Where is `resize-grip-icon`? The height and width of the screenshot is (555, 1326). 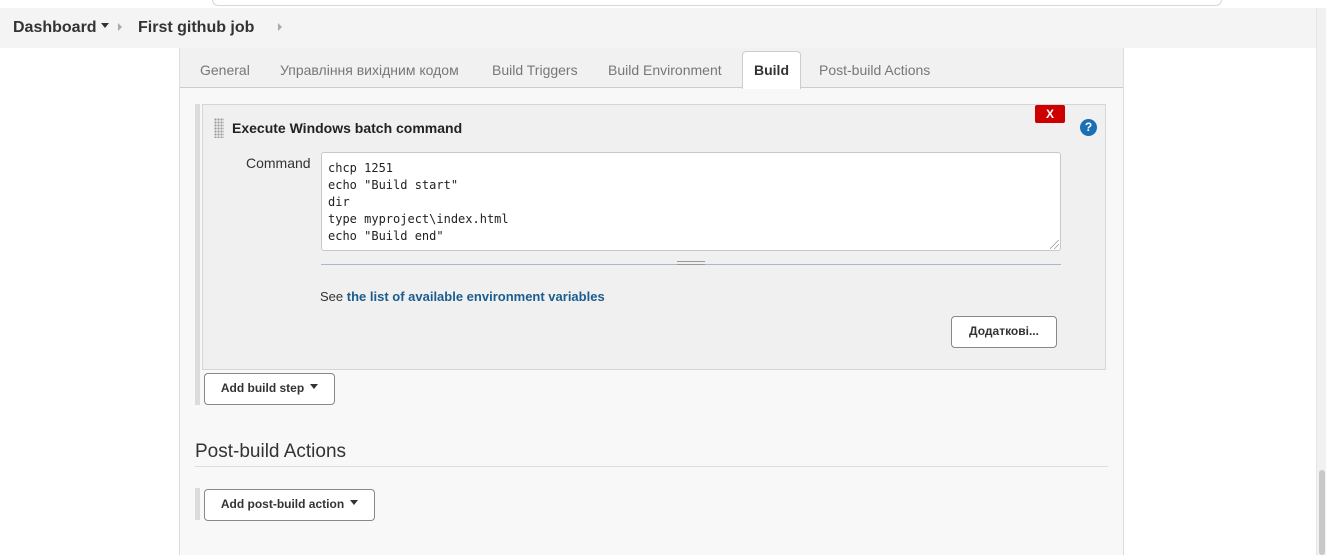
resize-grip-icon is located at coordinates (691, 263).